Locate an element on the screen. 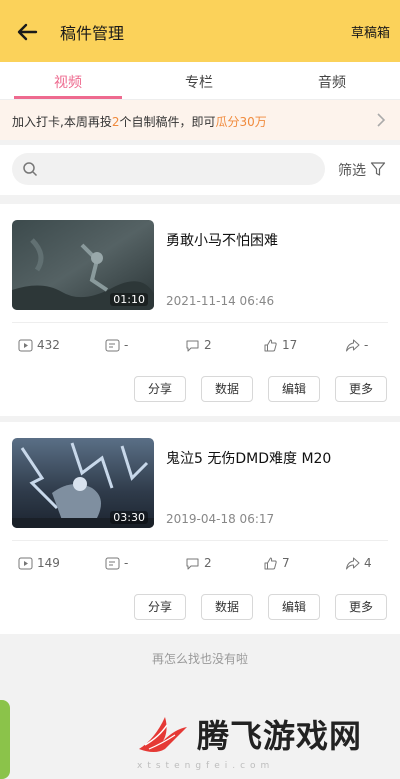 The width and height of the screenshot is (400, 779). tab-bar: 视频 专栏 音频 is located at coordinates (200, 81).